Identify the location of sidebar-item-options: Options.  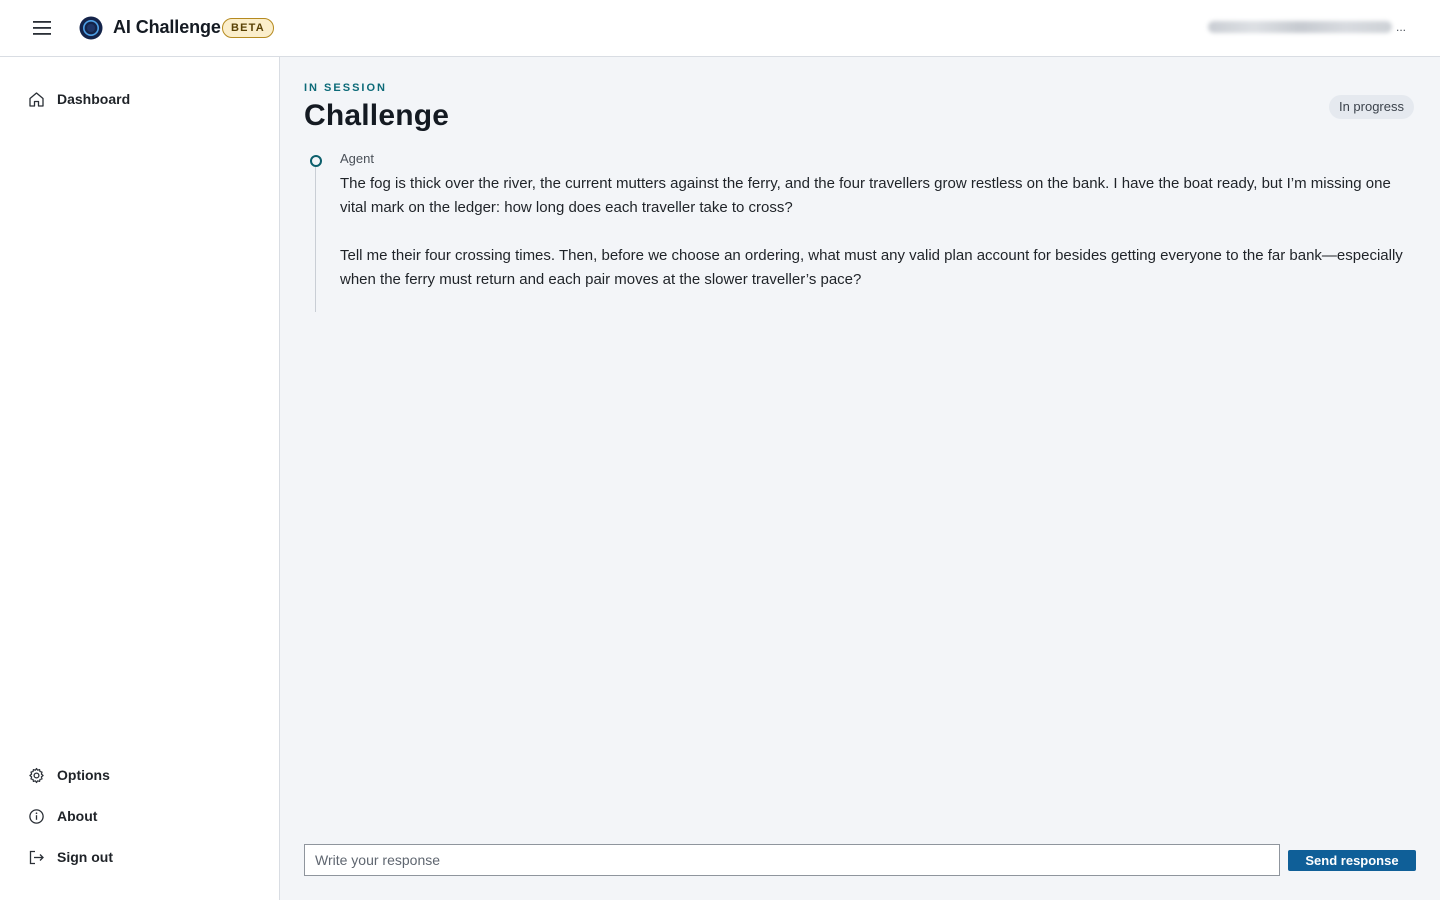
(69, 775).